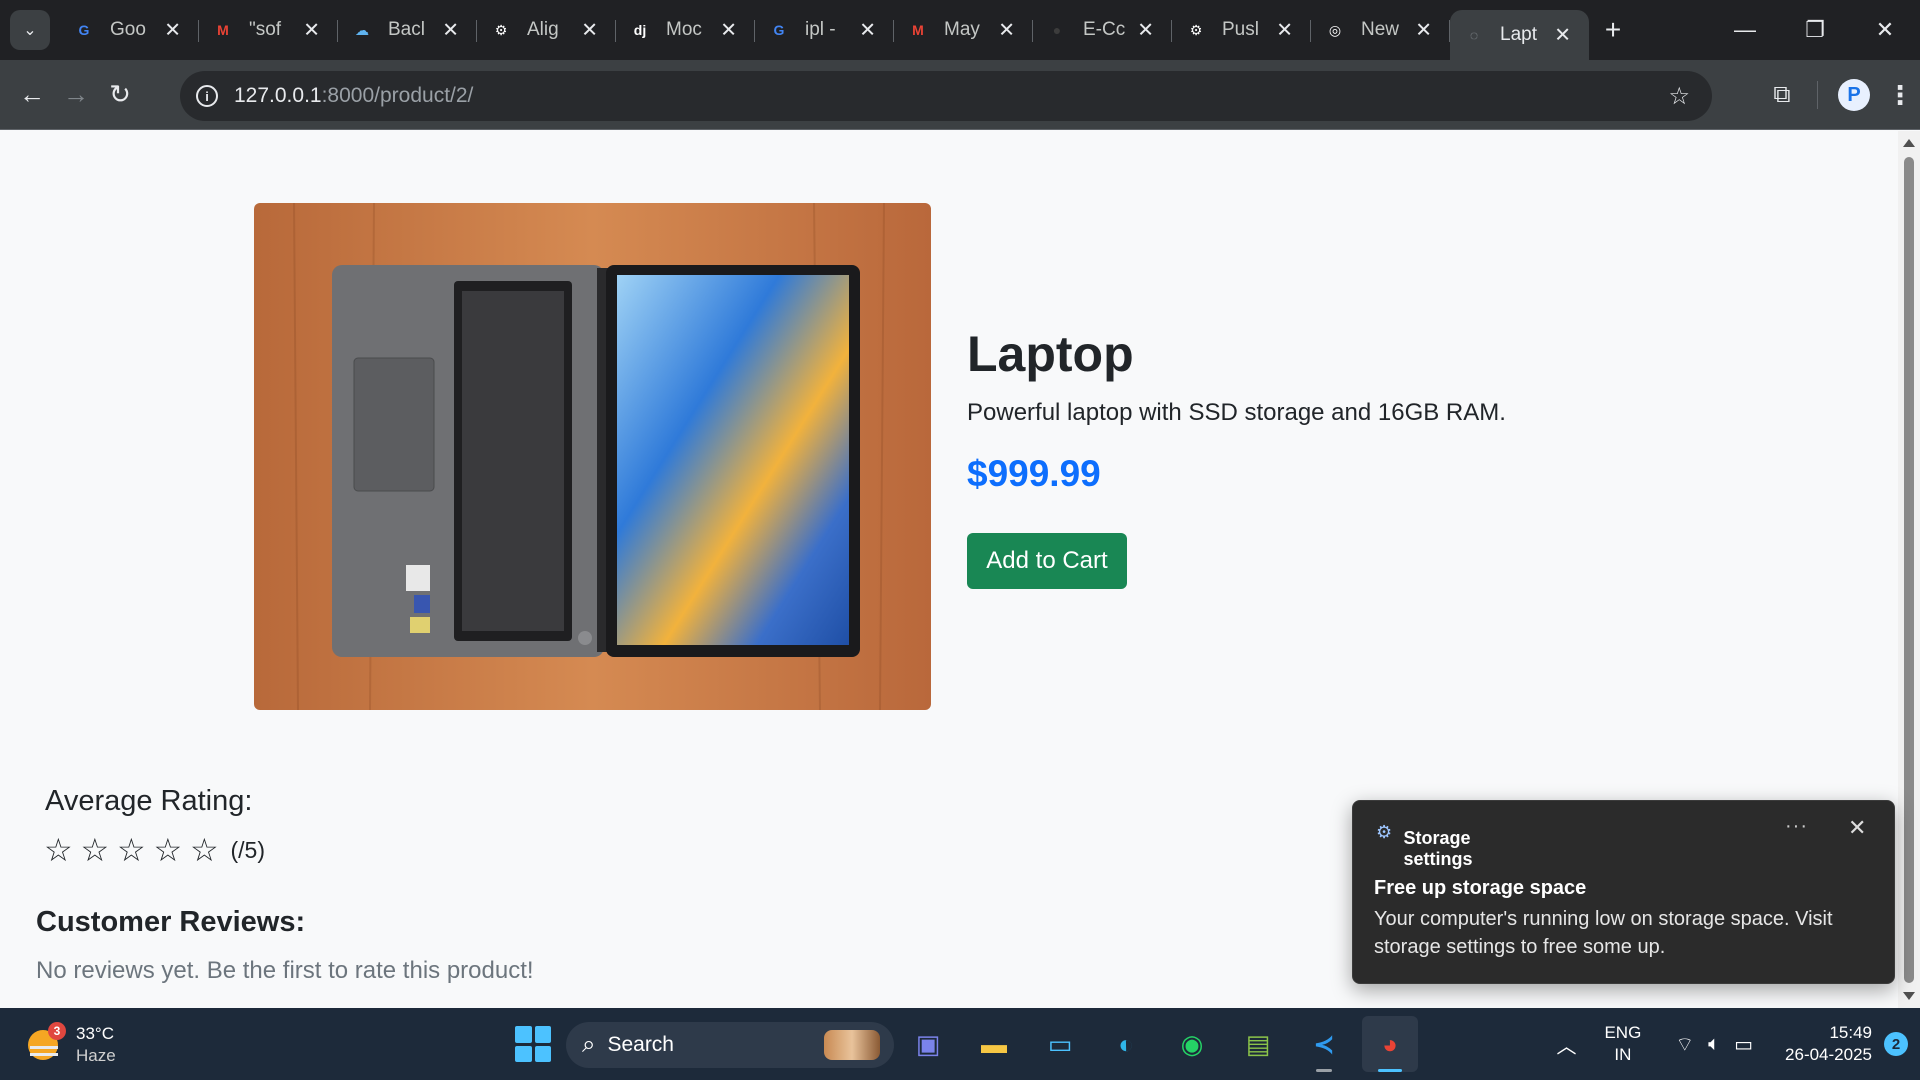  Describe the element at coordinates (1057, 30) in the screenshot. I see `github-icon: ●` at that location.